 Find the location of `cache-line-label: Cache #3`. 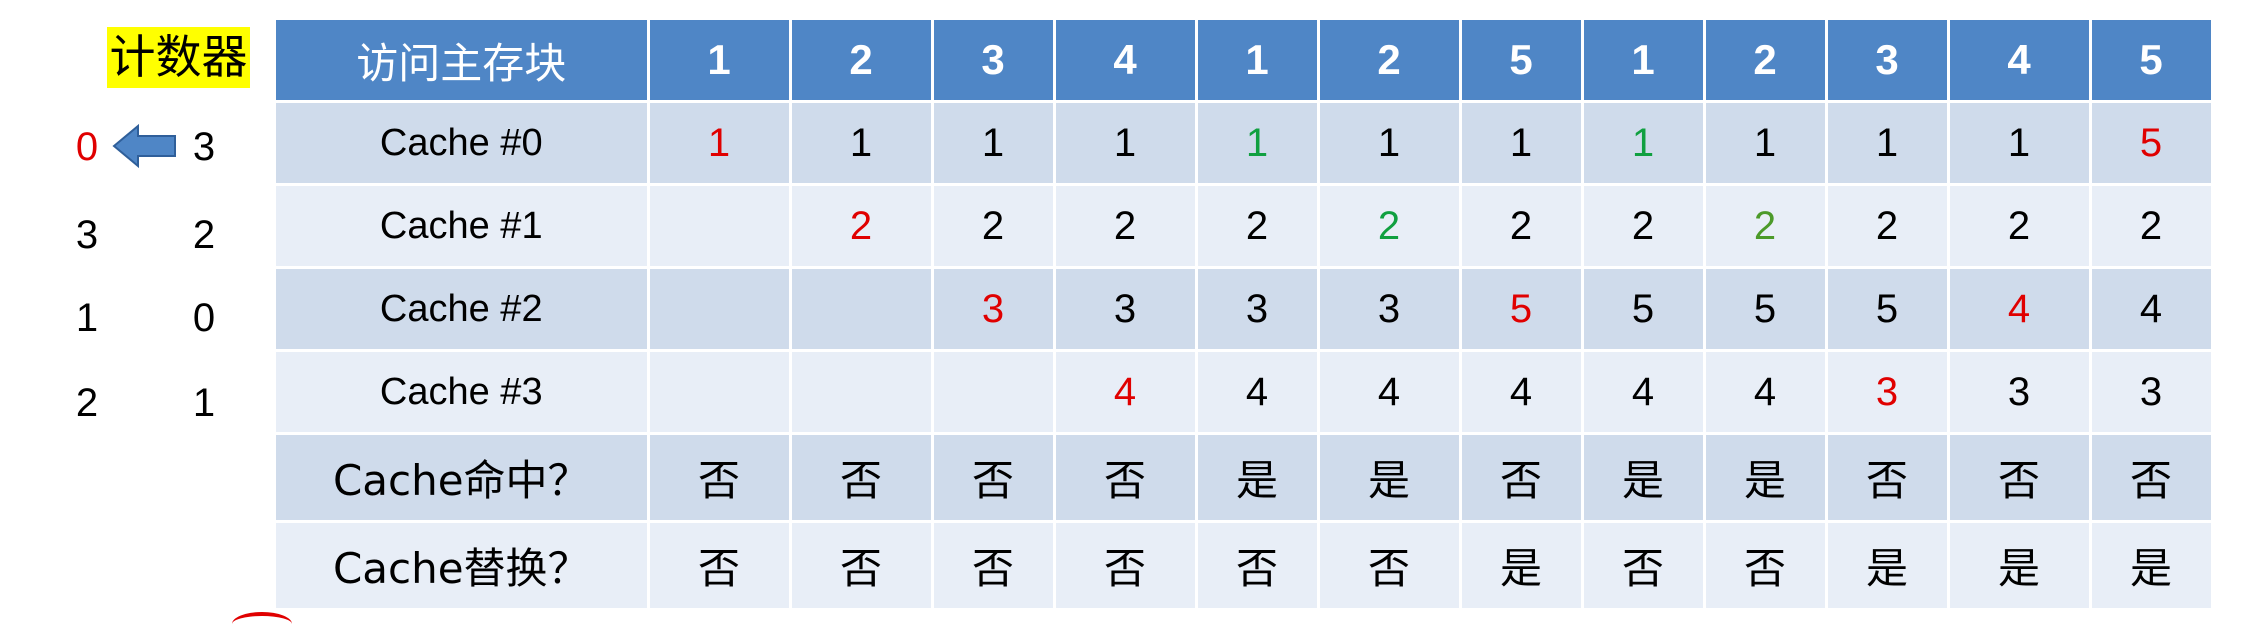

cache-line-label: Cache #3 is located at coordinates (463, 392).